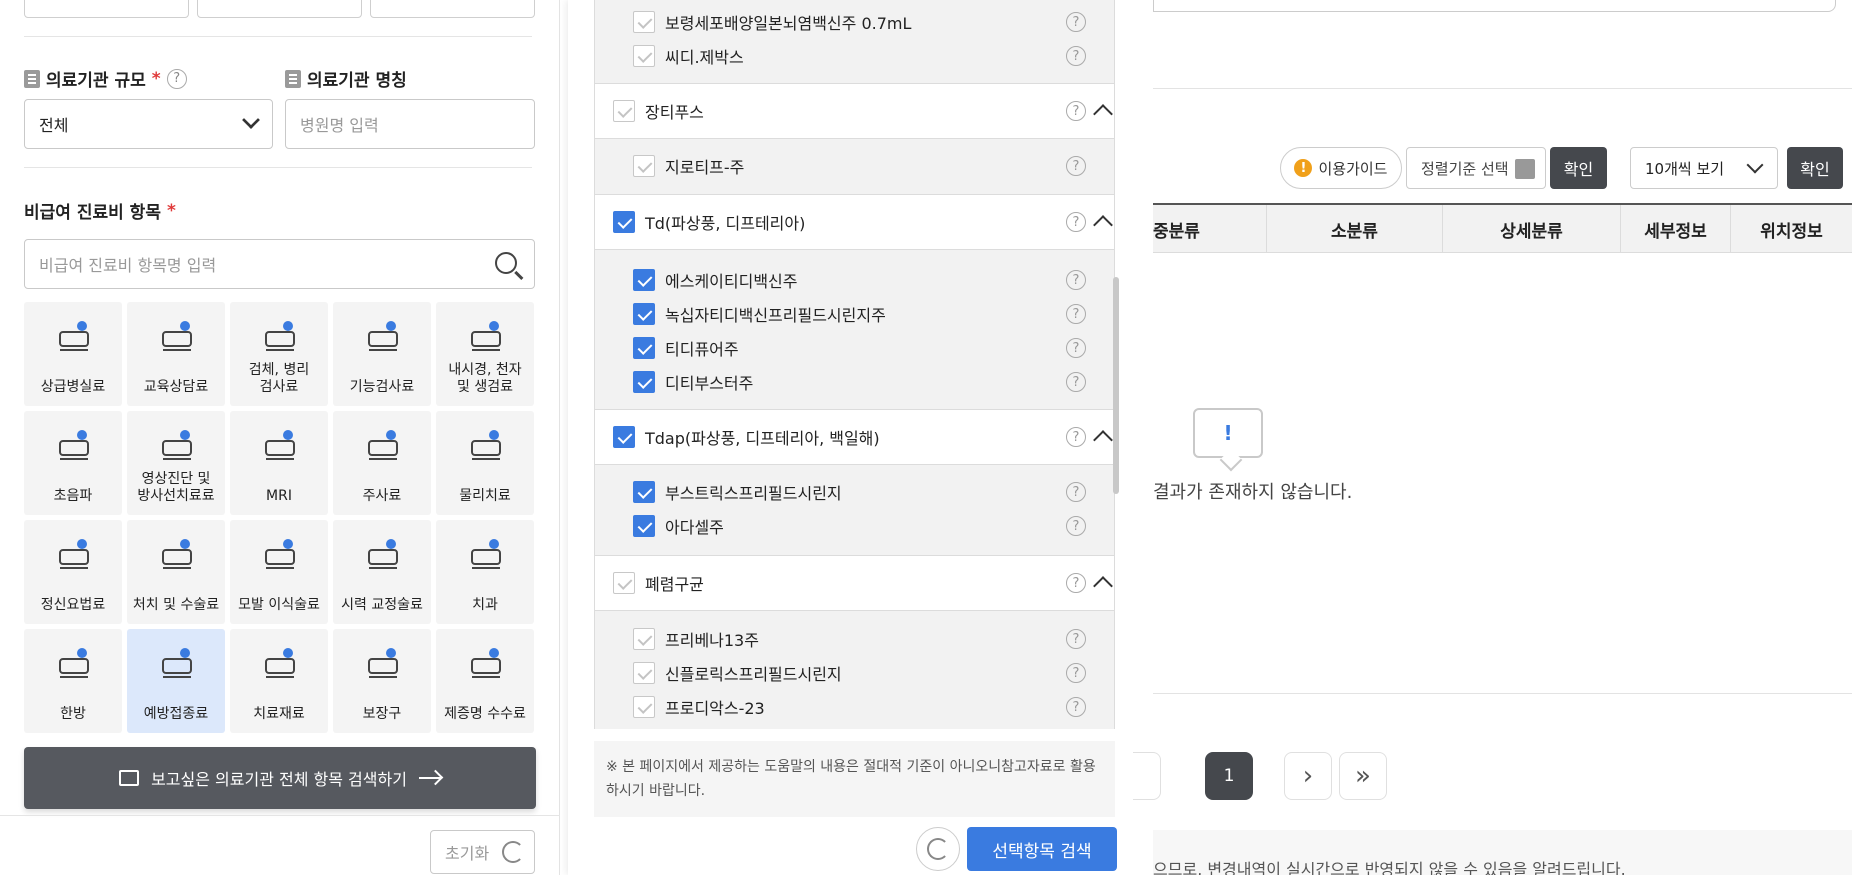 This screenshot has width=1852, height=875. What do you see at coordinates (279, 463) in the screenshot?
I see `category-tile: MRI` at bounding box center [279, 463].